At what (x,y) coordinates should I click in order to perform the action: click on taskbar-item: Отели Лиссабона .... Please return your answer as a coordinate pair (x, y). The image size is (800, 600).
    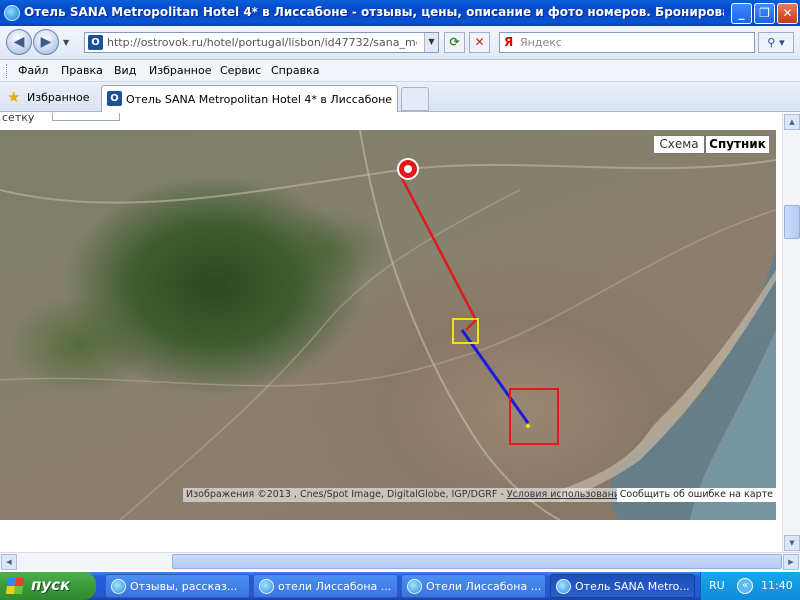
    Looking at the image, I should click on (473, 586).